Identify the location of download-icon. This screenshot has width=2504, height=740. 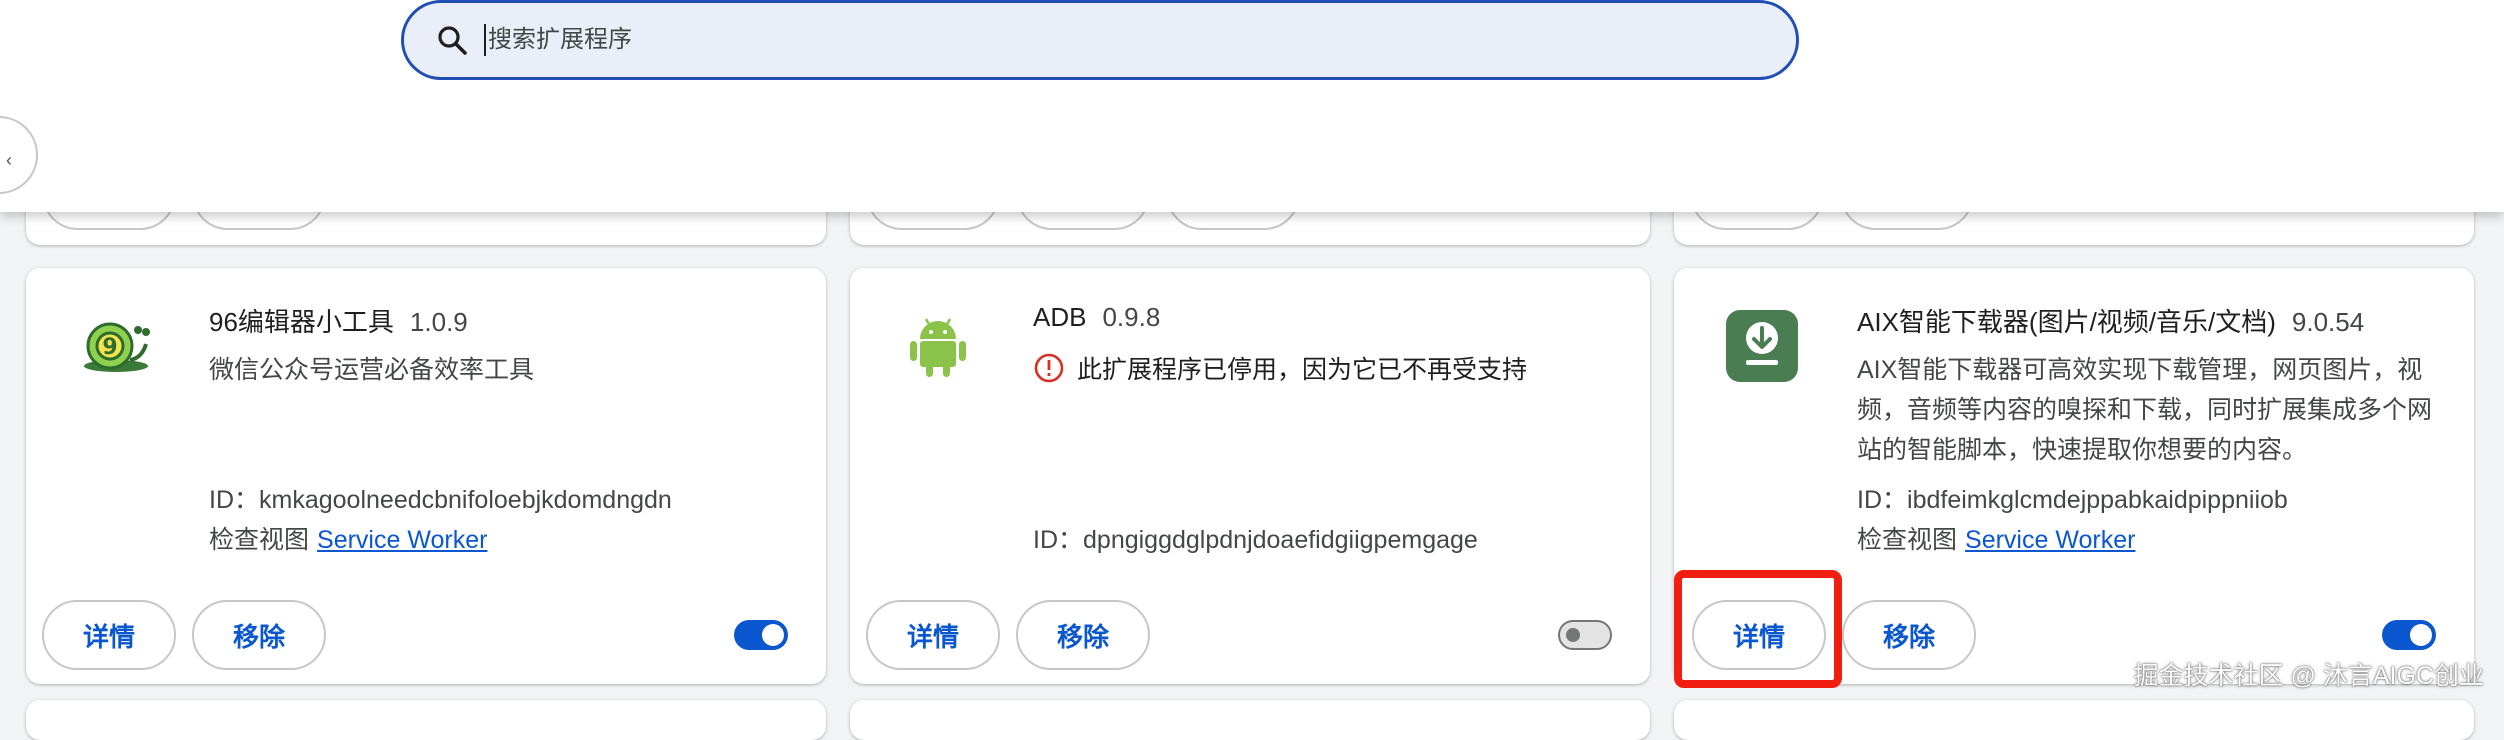
(1762, 346).